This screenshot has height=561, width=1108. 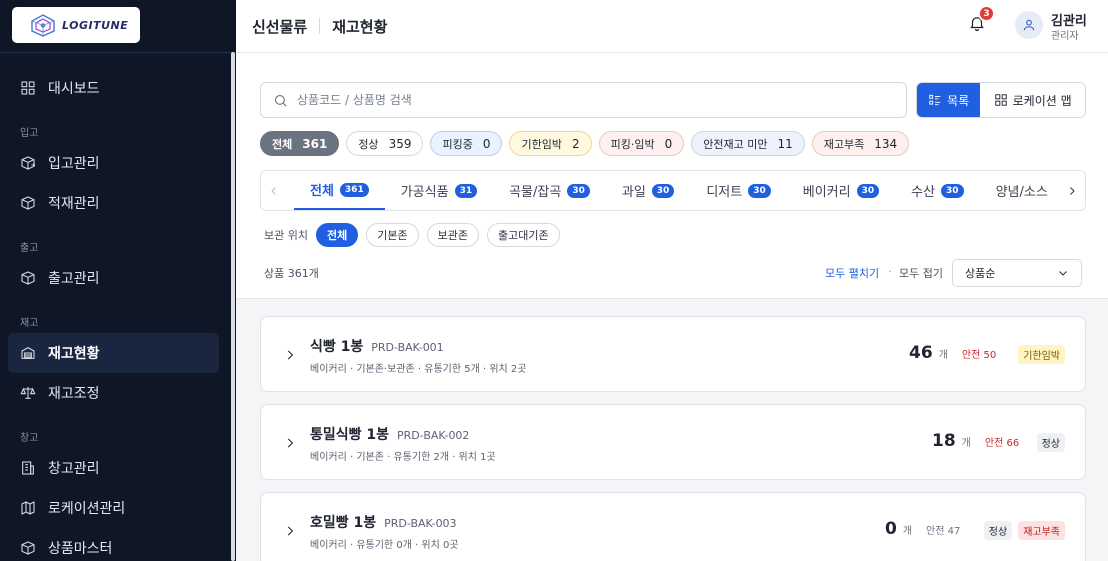 I want to click on product-name: 통밀식빵 1봉 PRD-BAK-002, so click(x=390, y=435).